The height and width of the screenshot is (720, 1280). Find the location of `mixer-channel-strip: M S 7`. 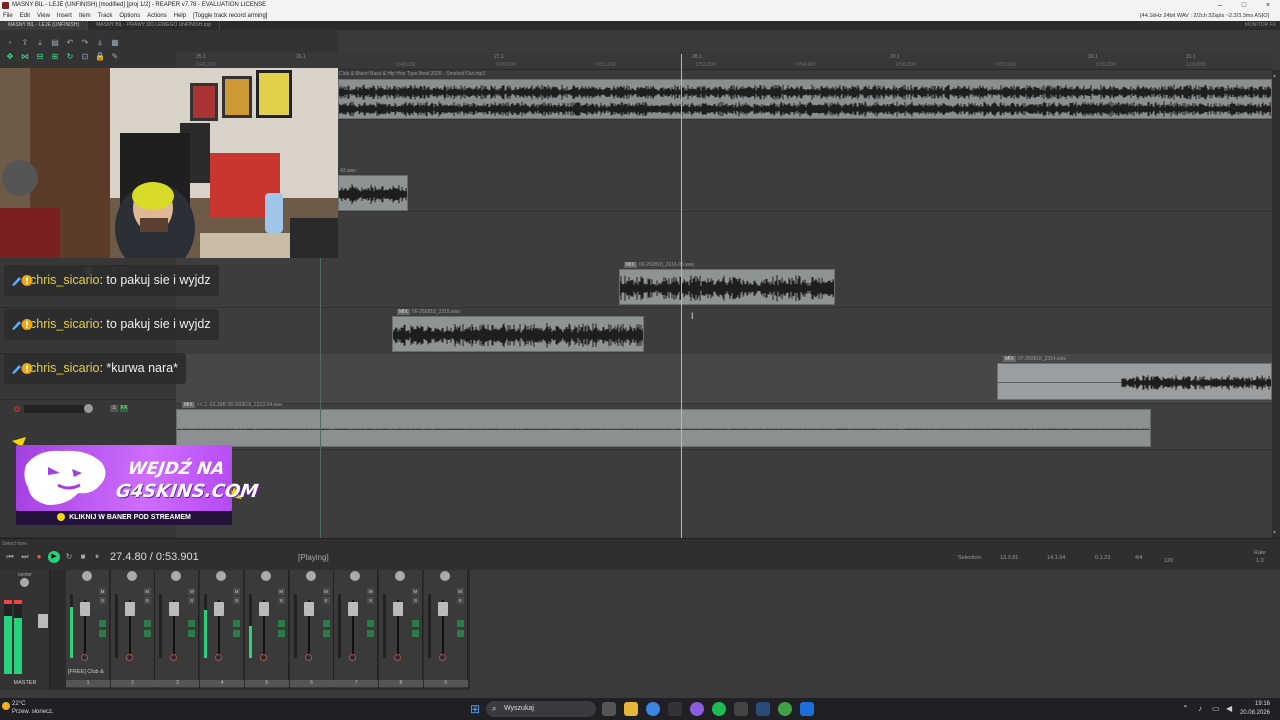

mixer-channel-strip: M S 7 is located at coordinates (356, 629).